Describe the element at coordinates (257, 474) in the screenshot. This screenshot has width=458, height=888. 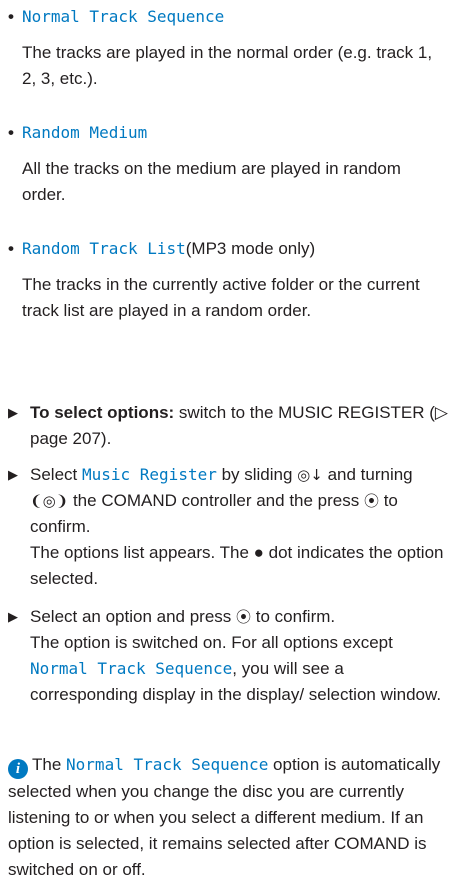
I see `step-text: by sliding` at that location.